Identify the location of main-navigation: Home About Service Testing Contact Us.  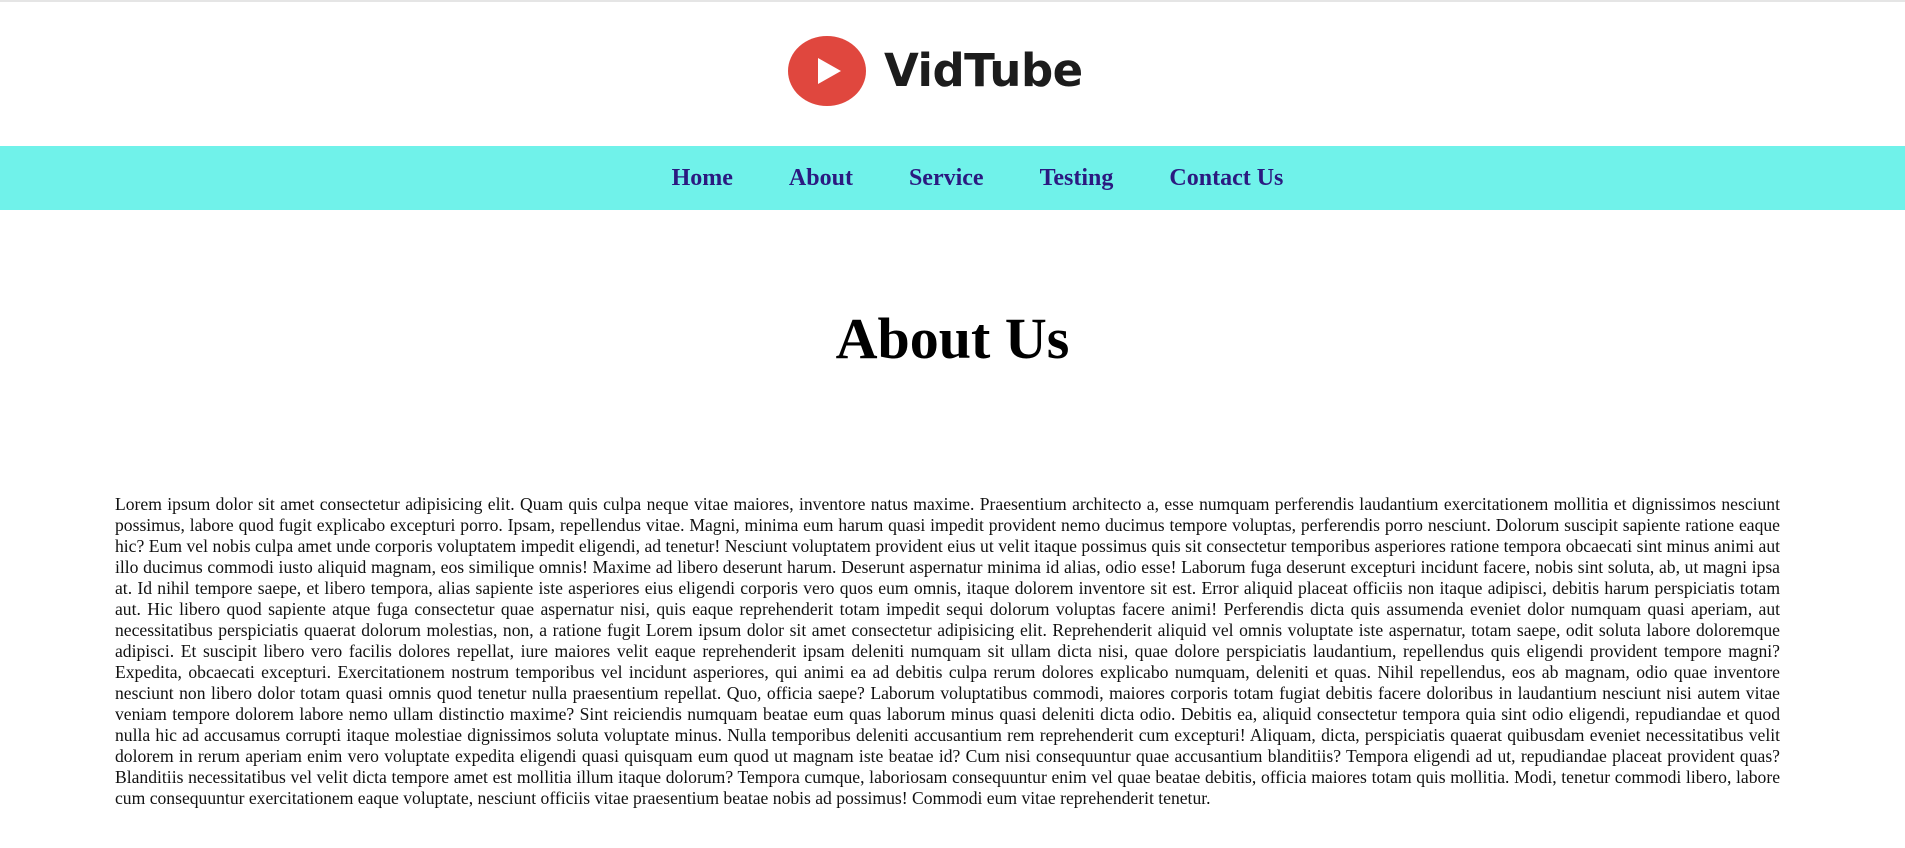
(952, 178).